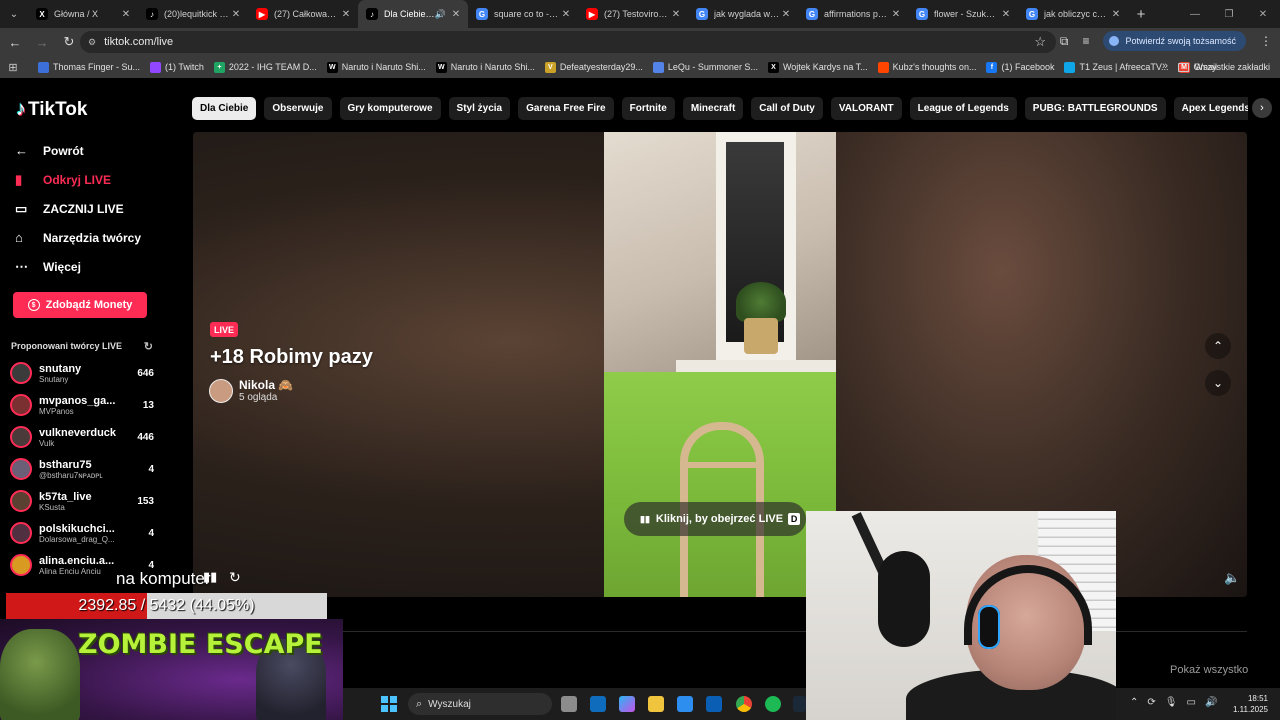  What do you see at coordinates (633, 14) in the screenshot?
I see `browser-tab: ▶ (27) Testoviron na ✕` at bounding box center [633, 14].